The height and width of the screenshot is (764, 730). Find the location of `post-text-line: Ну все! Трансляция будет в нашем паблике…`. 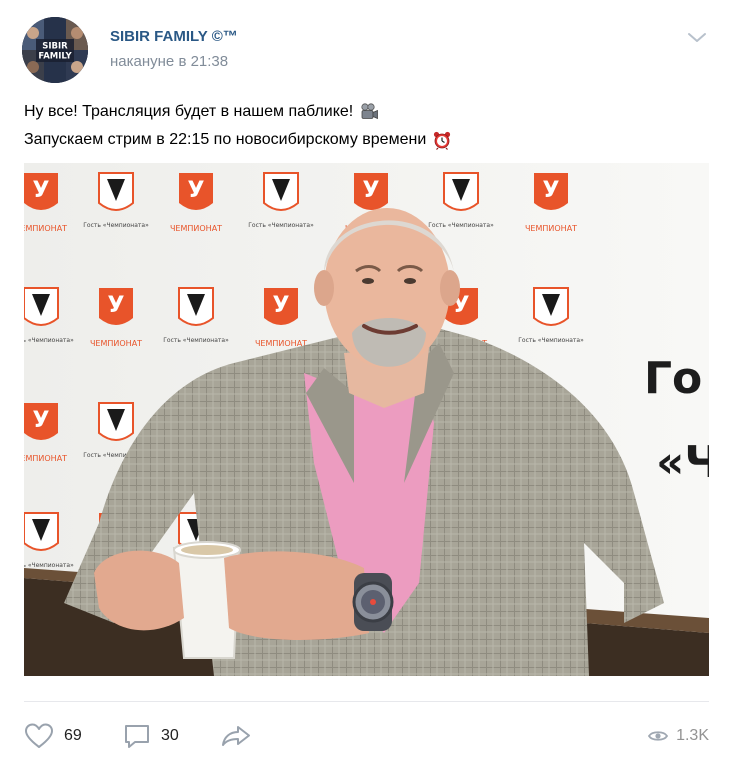

post-text-line: Ну все! Трансляция будет в нашем паблике… is located at coordinates (238, 112).